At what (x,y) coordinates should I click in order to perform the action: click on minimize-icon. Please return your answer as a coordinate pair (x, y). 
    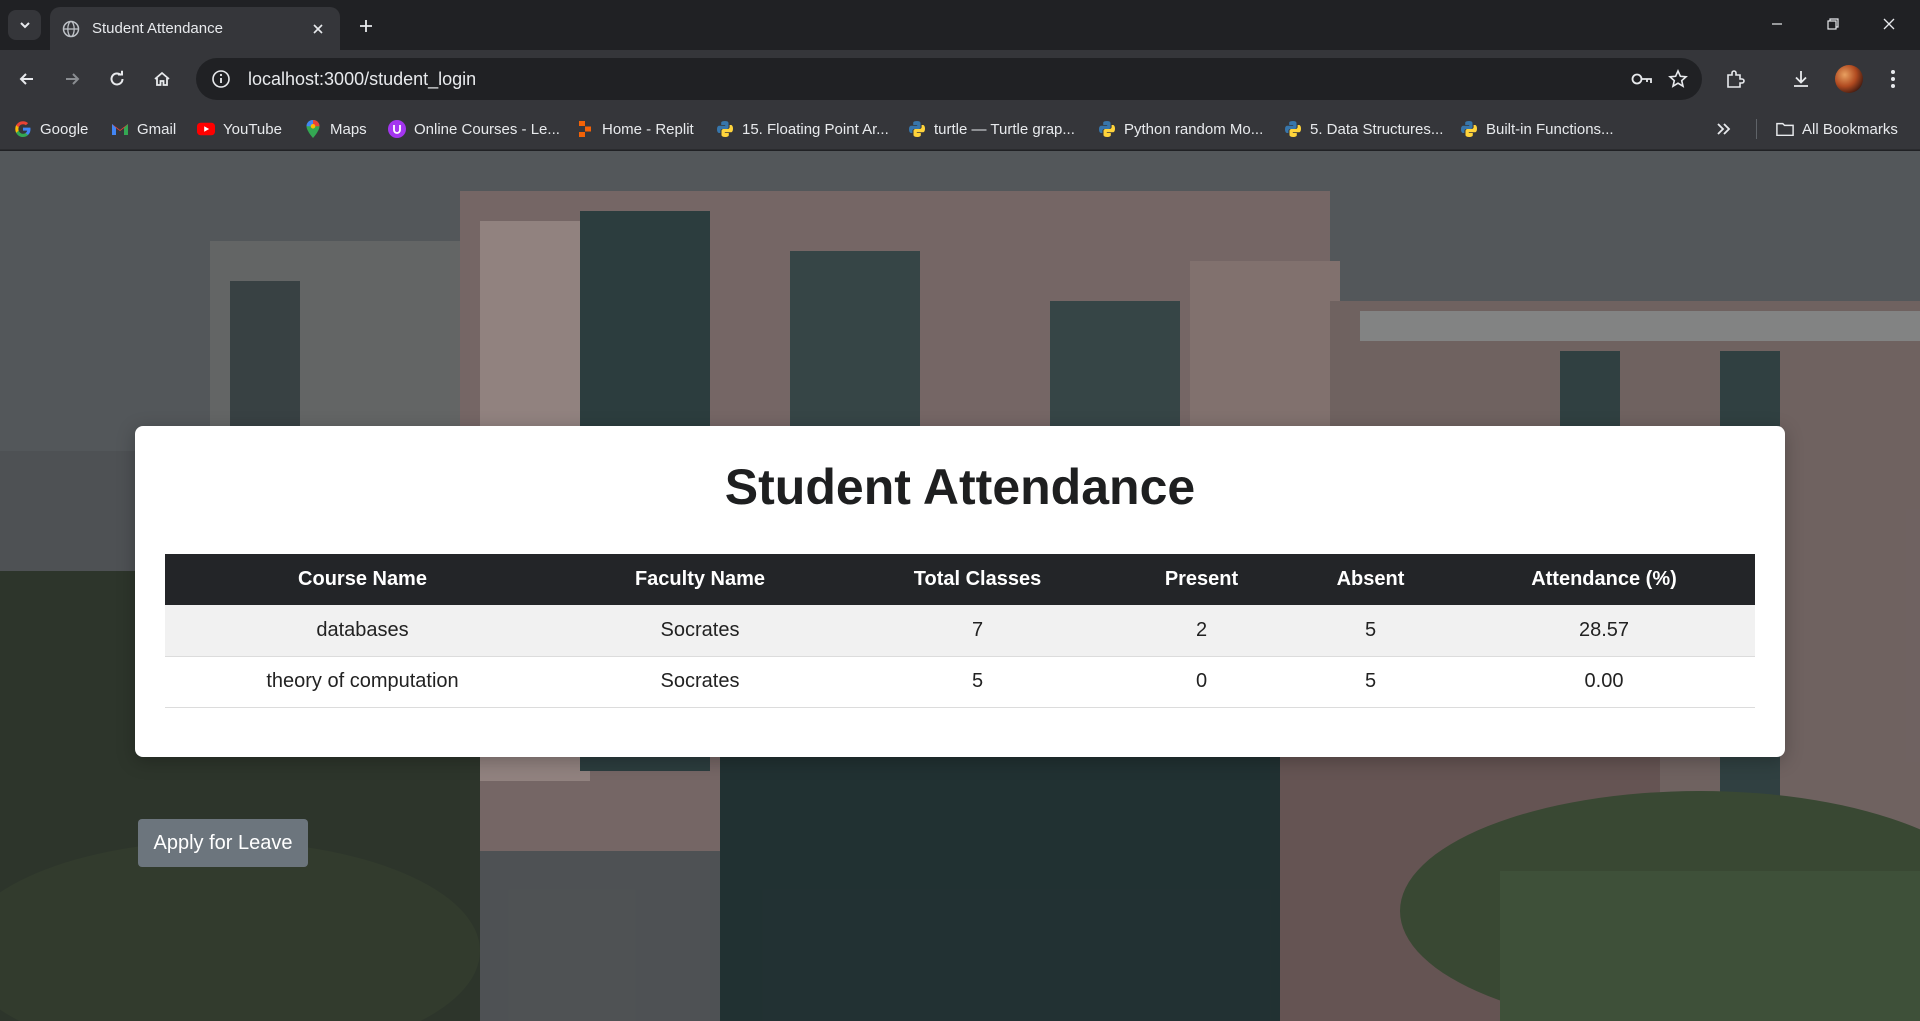
    Looking at the image, I should click on (1777, 24).